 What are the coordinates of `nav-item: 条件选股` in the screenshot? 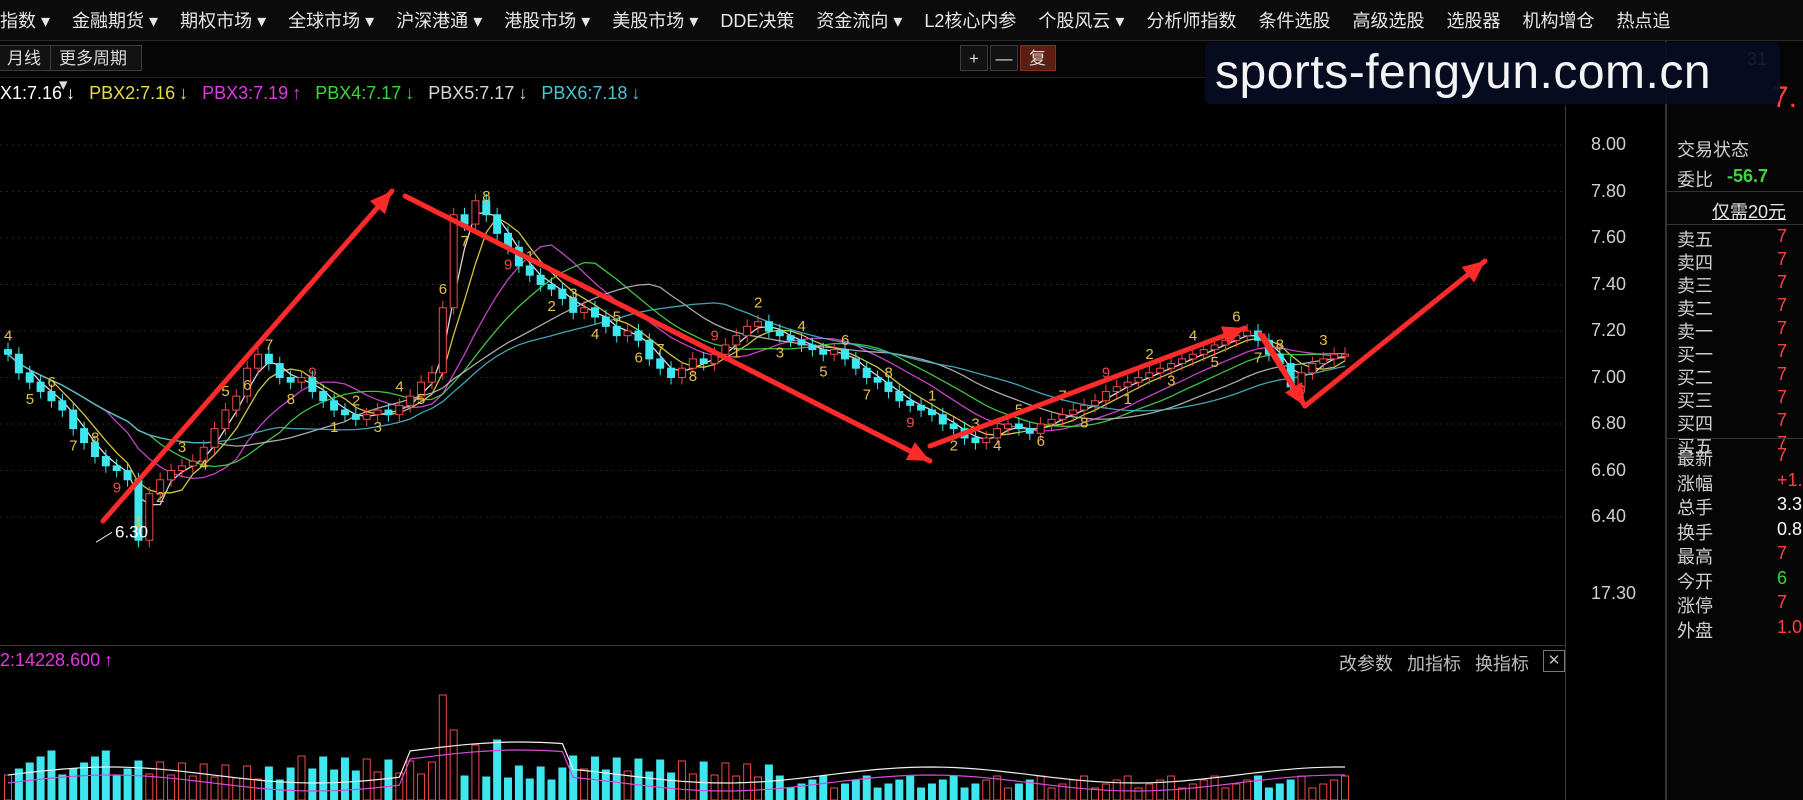 It's located at (1294, 20).